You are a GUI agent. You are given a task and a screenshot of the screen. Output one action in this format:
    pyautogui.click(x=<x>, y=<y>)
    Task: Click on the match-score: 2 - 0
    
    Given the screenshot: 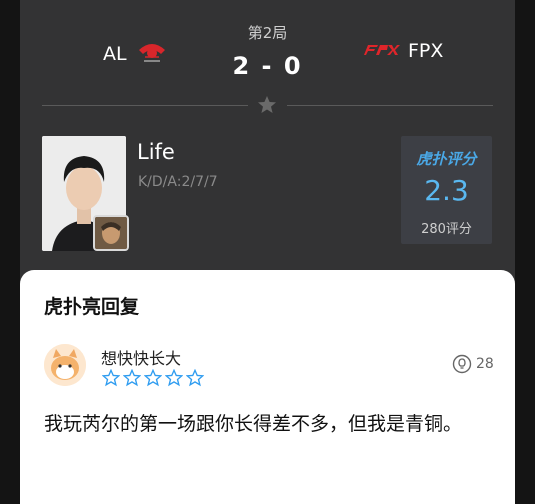 What is the action you would take?
    pyautogui.click(x=267, y=66)
    